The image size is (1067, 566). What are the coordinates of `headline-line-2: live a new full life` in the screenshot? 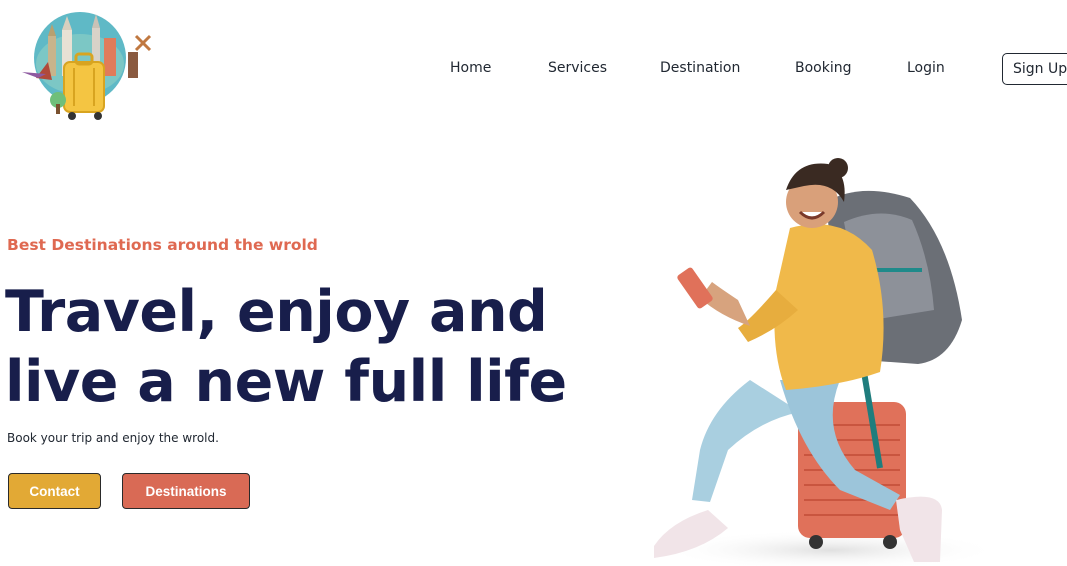 It's located at (286, 382).